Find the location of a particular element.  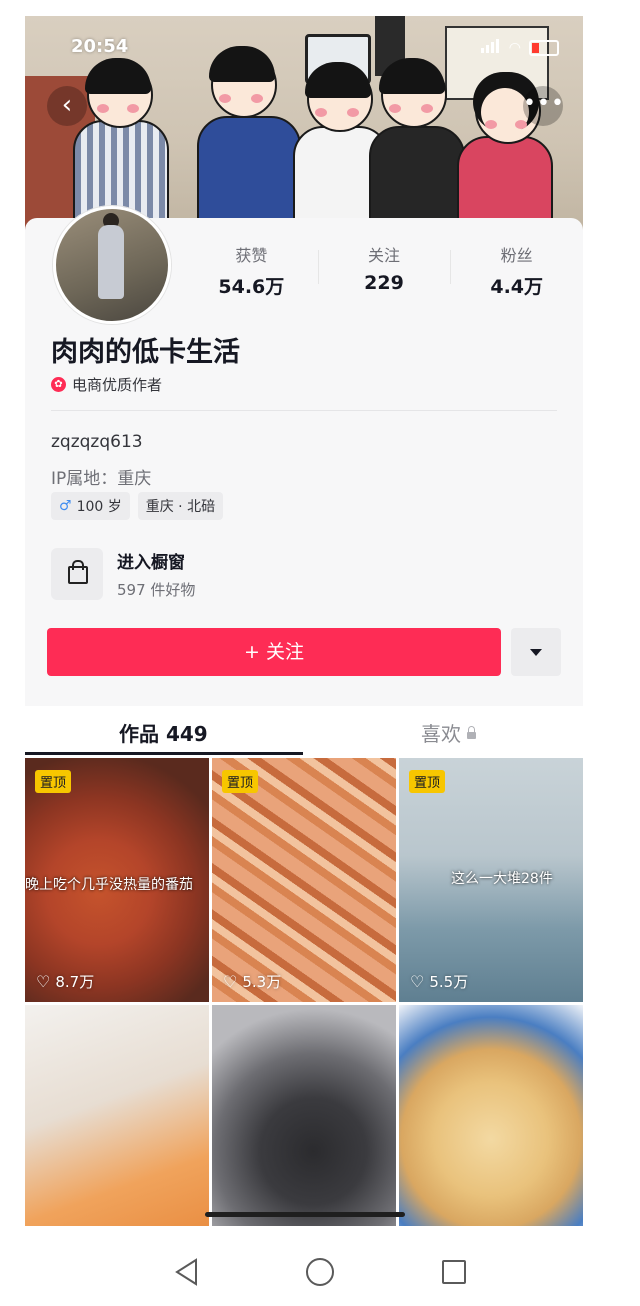

shop-item-count: 597 件好物 is located at coordinates (156, 590).